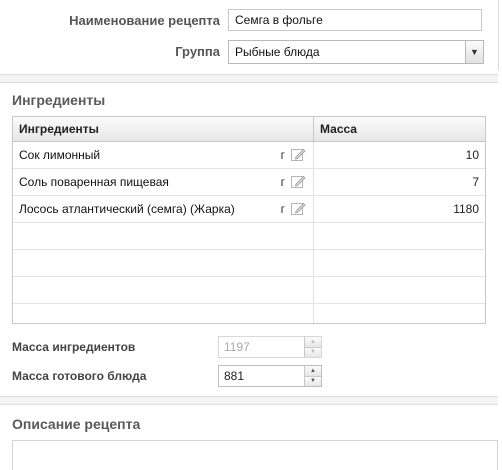  Describe the element at coordinates (399, 129) in the screenshot. I see `column-header-mass: Масса` at that location.